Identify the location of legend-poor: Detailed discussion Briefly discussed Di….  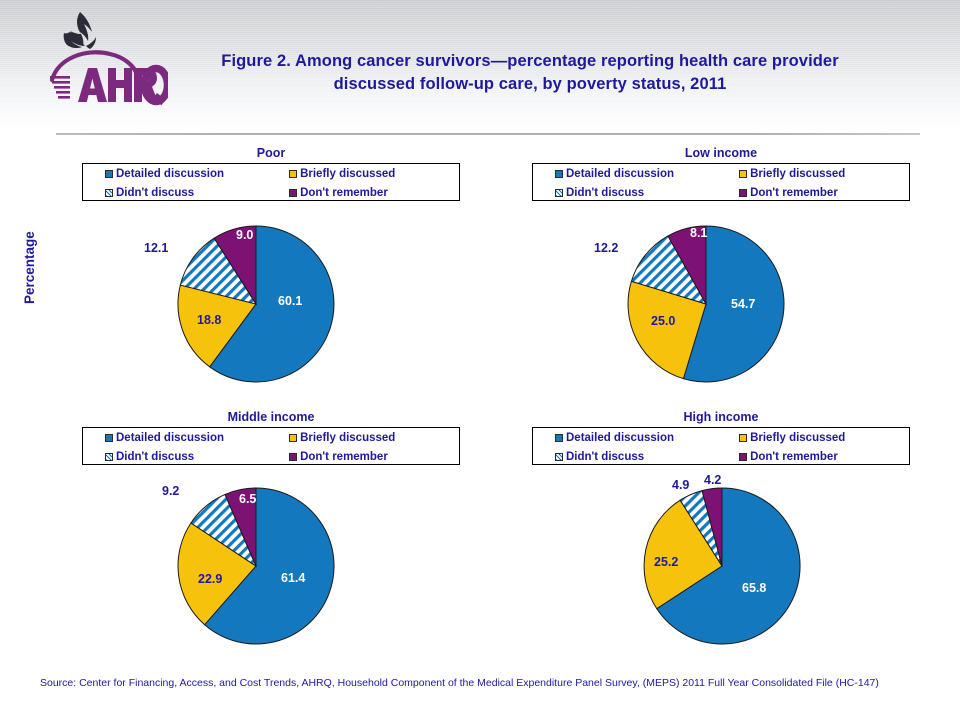
(271, 182).